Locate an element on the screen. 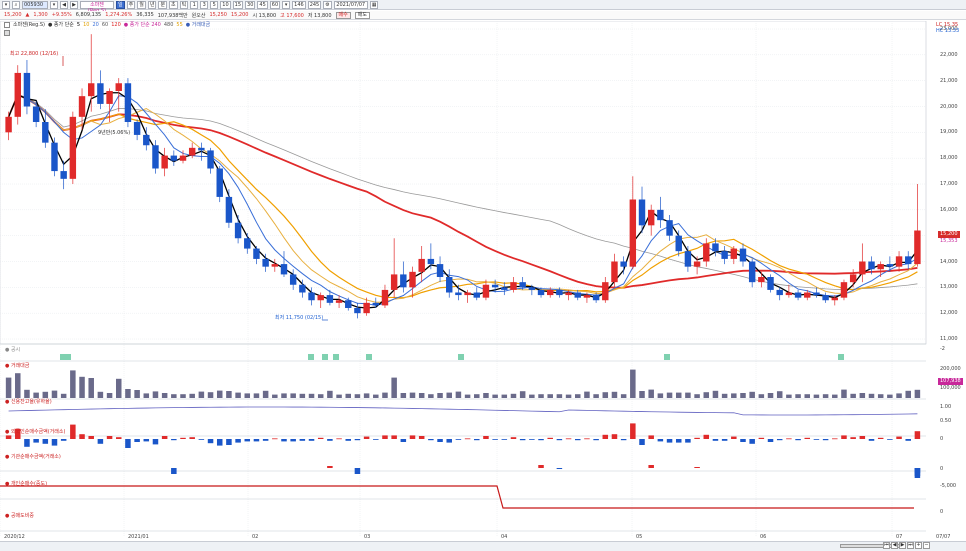  count-input: 146 is located at coordinates (299, 4).